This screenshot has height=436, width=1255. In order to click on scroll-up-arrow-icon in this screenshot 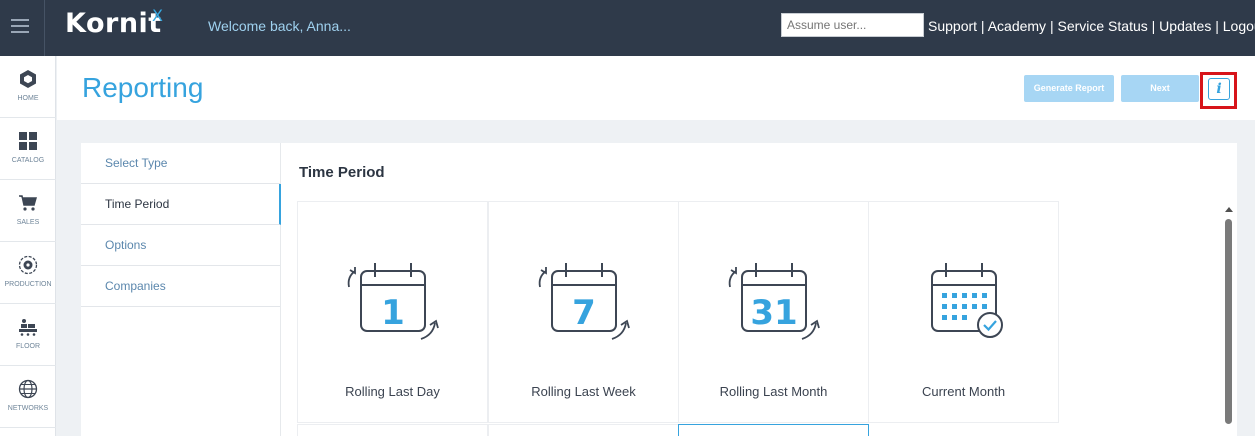, I will do `click(1229, 209)`.